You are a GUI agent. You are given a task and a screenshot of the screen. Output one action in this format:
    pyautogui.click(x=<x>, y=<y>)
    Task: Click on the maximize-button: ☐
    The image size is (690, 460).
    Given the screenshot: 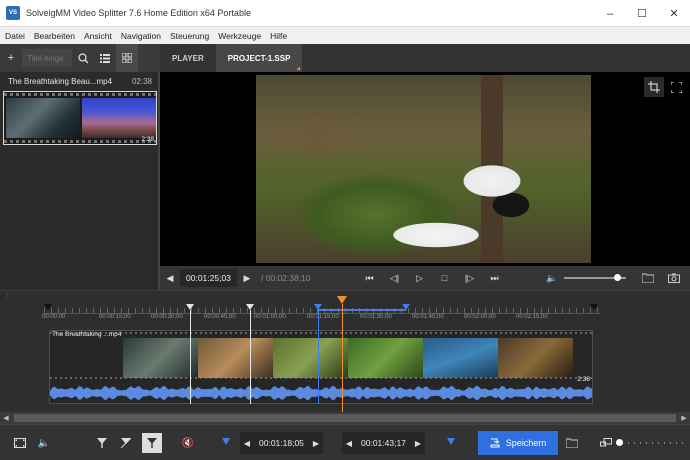 What is the action you would take?
    pyautogui.click(x=642, y=13)
    